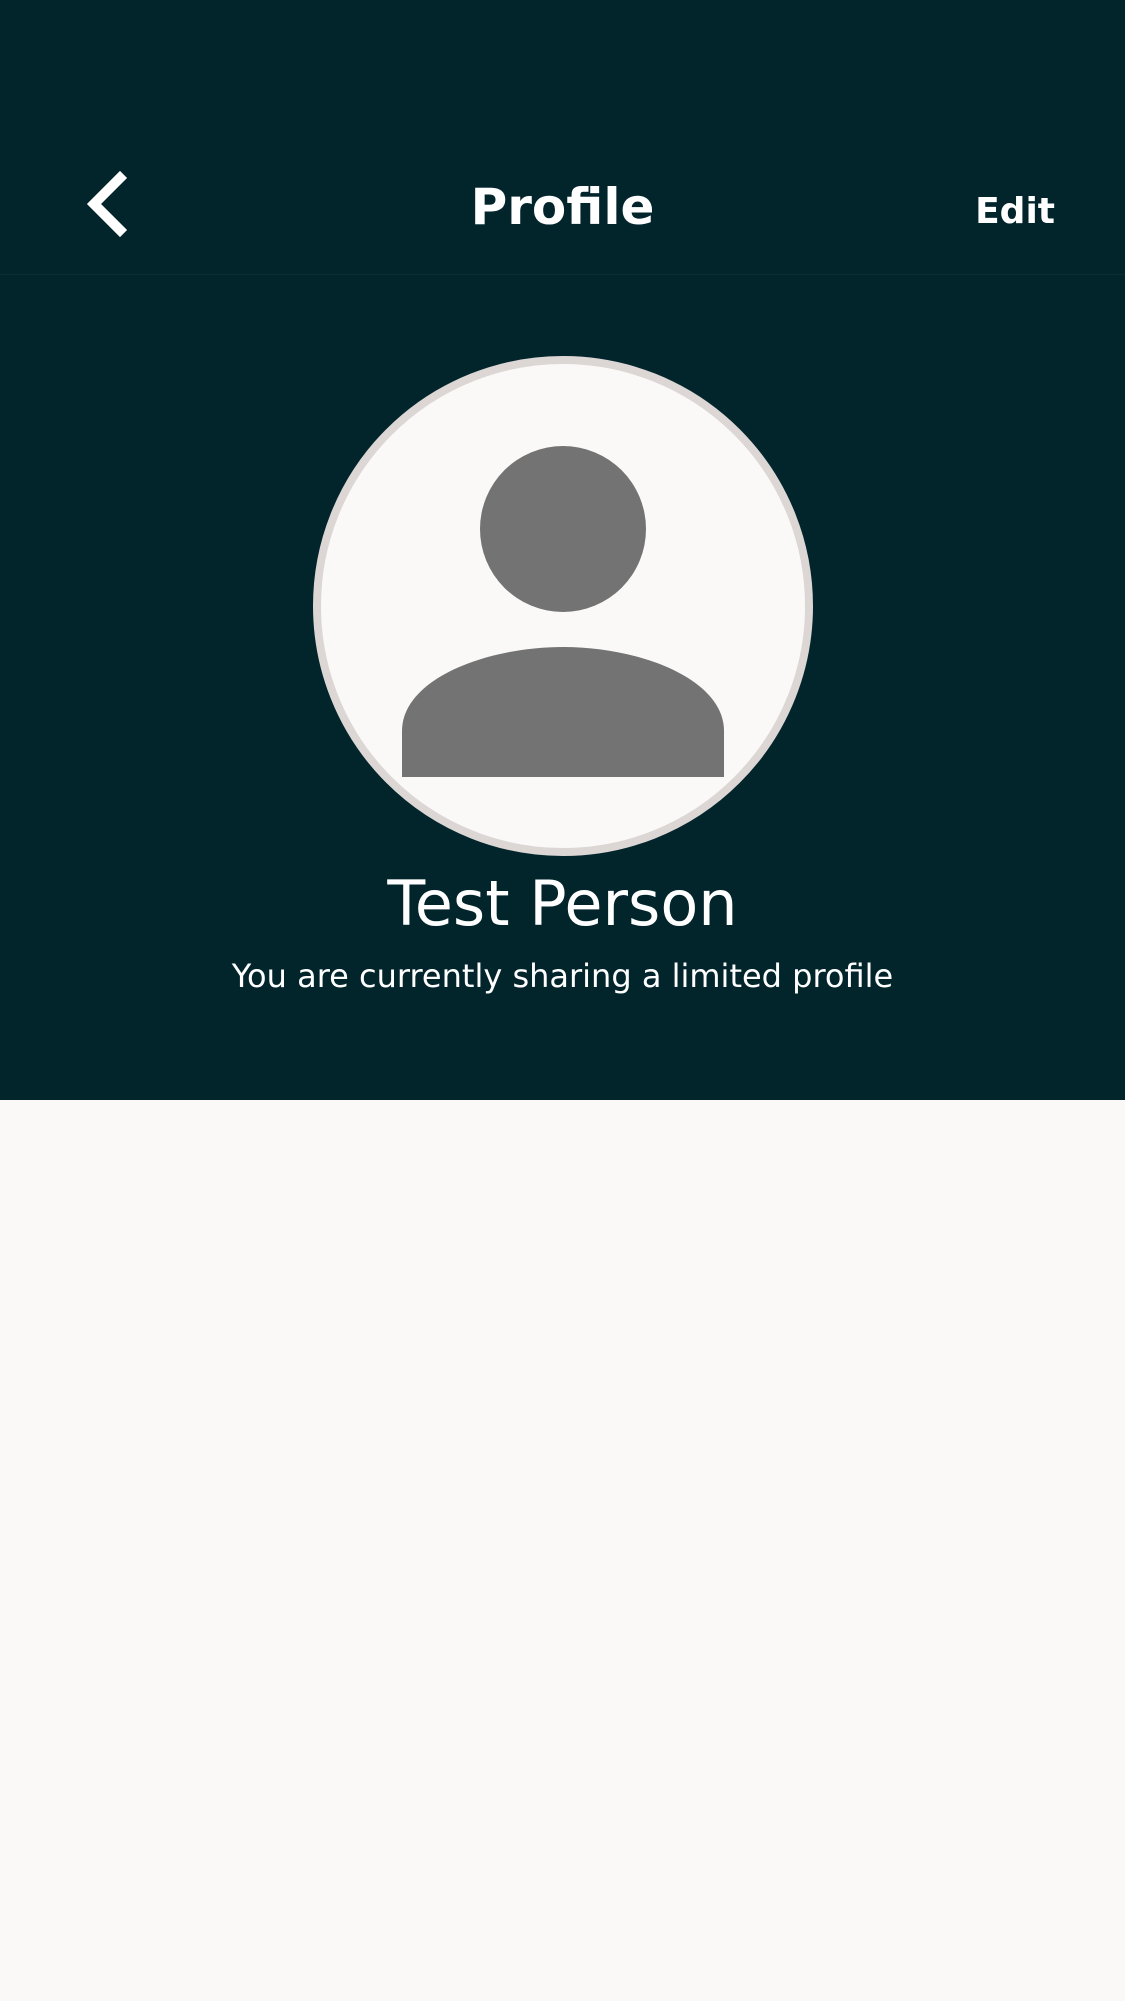 The width and height of the screenshot is (1125, 2001). Describe the element at coordinates (562, 207) in the screenshot. I see `page-title: Profile` at that location.